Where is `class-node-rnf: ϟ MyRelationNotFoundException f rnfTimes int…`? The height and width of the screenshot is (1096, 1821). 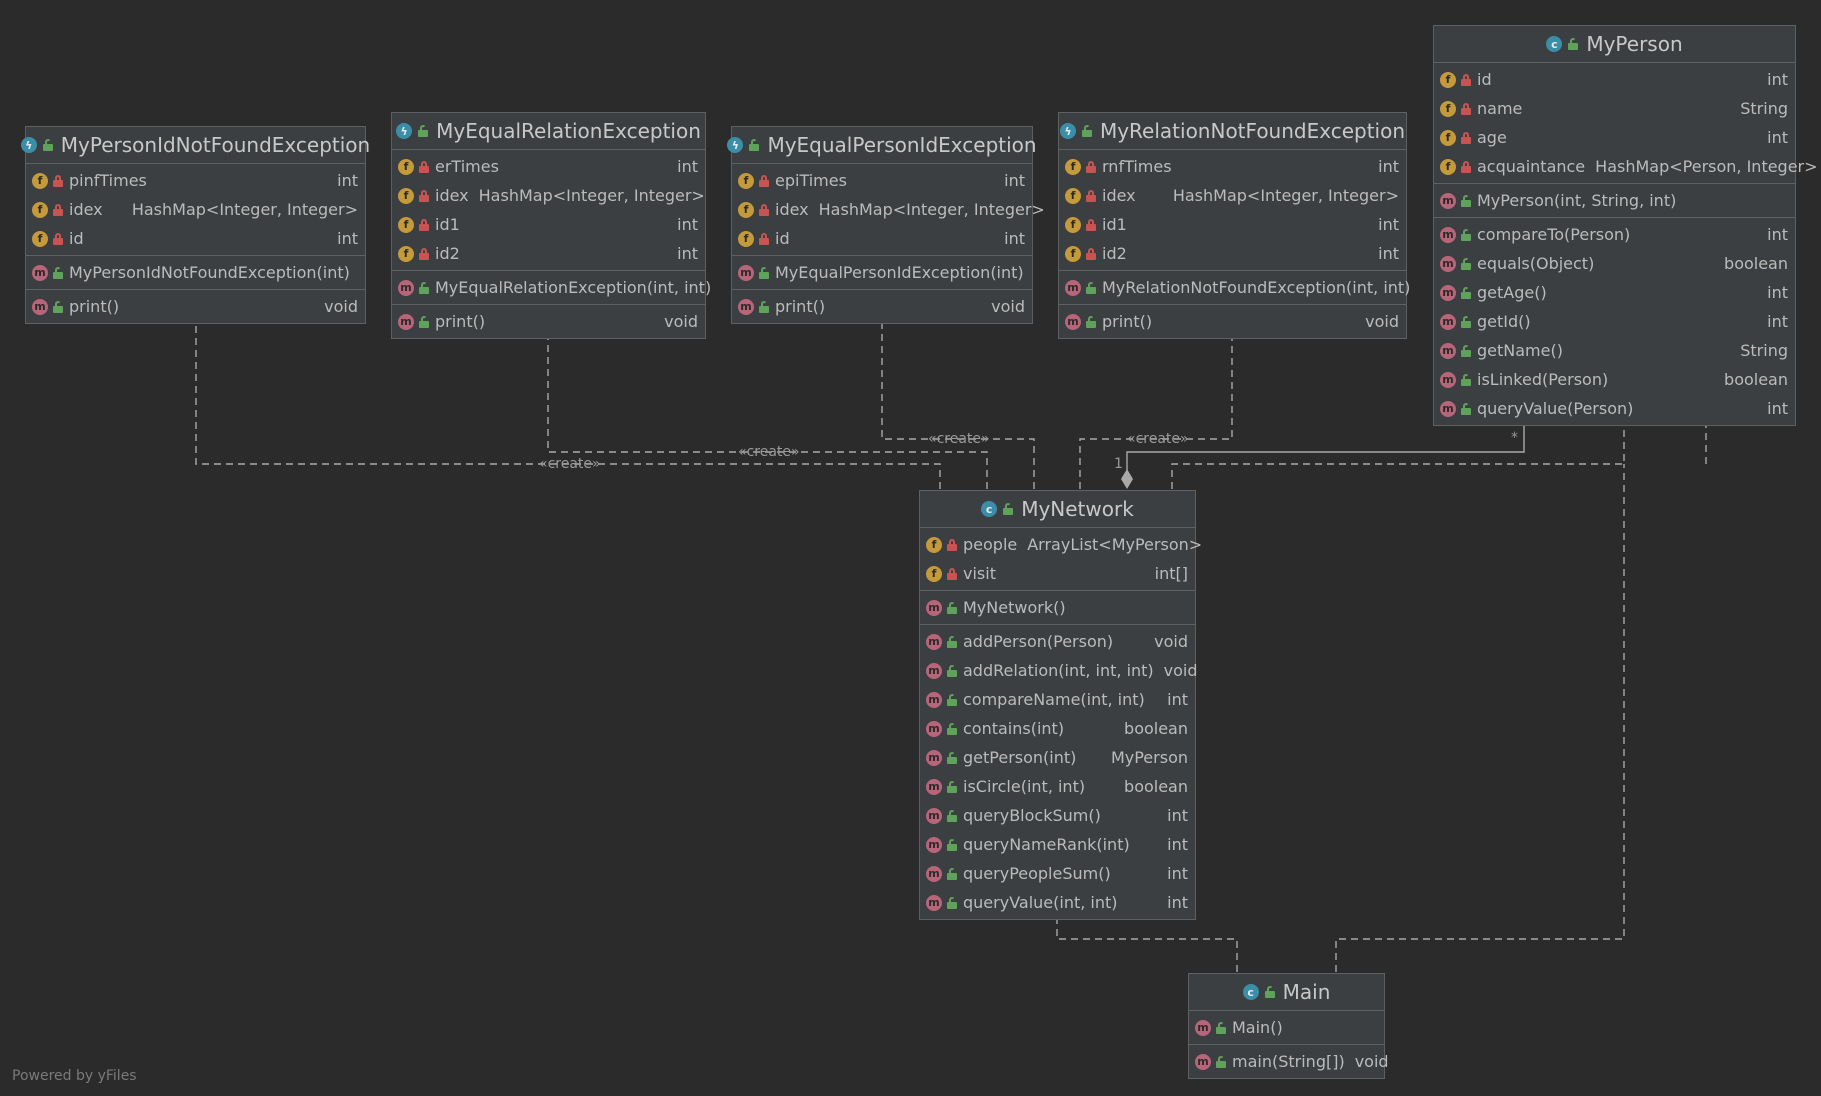
class-node-rnf: ϟ MyRelationNotFoundException f rnfTimes int… is located at coordinates (1234, 225).